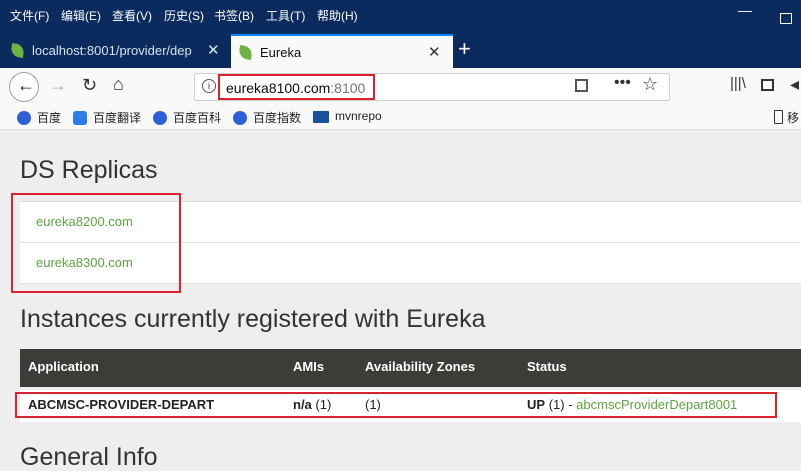  Describe the element at coordinates (738, 83) in the screenshot. I see `library-icon: |||\` at that location.